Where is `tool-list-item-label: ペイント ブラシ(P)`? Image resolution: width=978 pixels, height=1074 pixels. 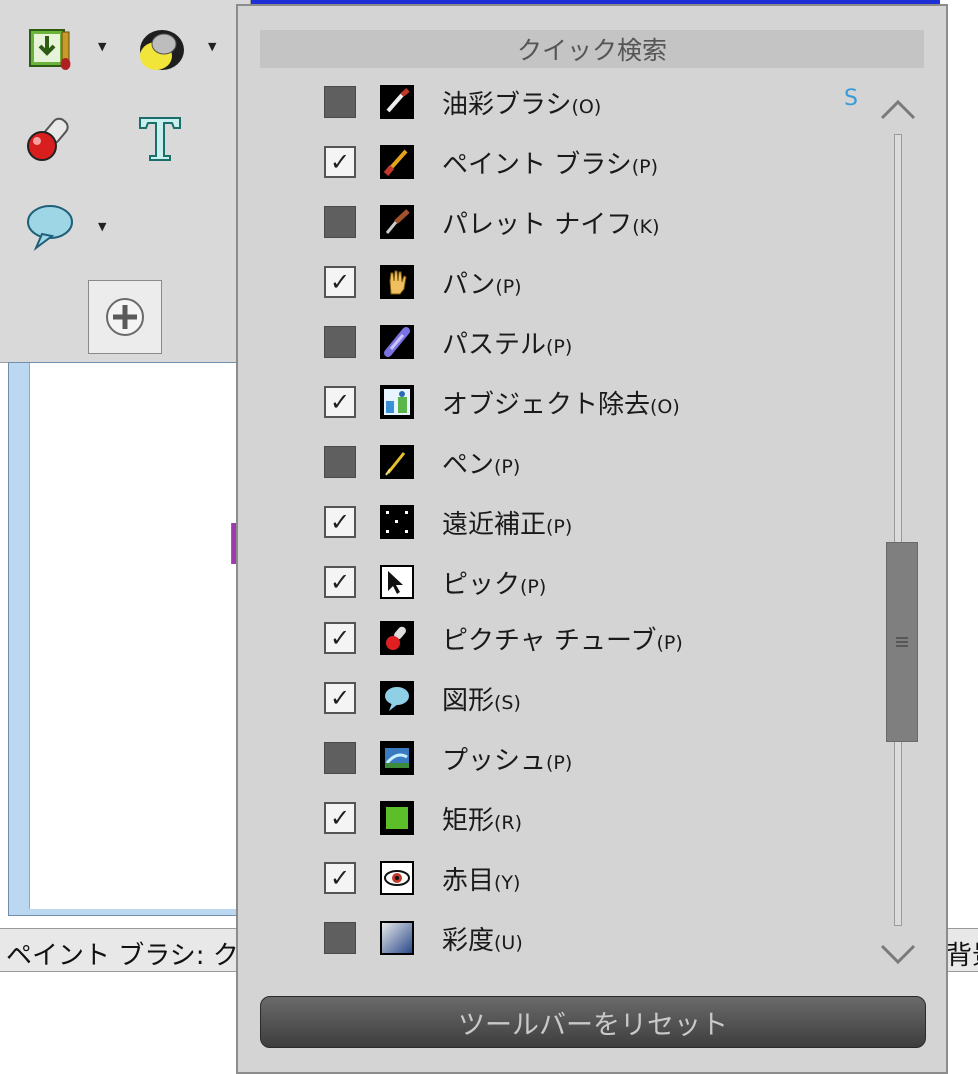
tool-list-item-label: ペイント ブラシ(P) is located at coordinates (550, 162).